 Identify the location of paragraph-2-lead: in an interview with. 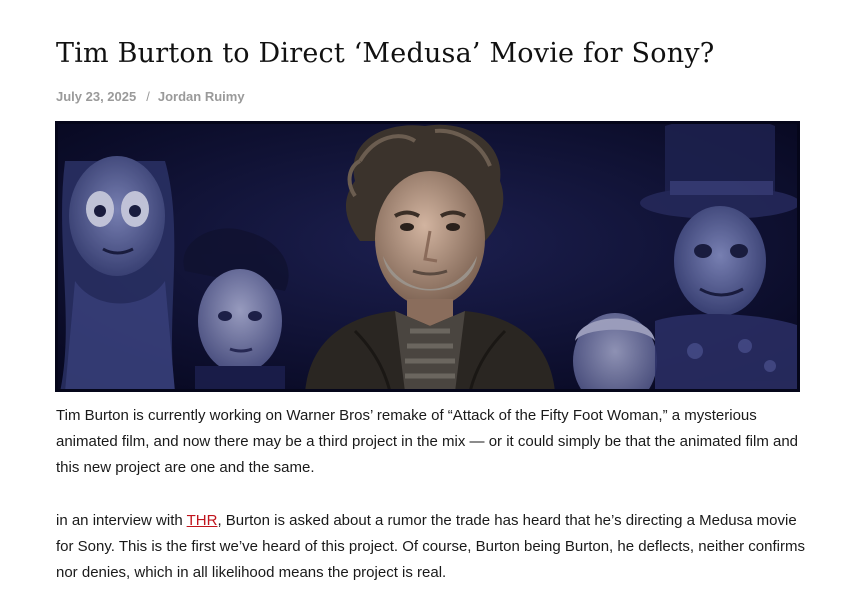
(121, 520).